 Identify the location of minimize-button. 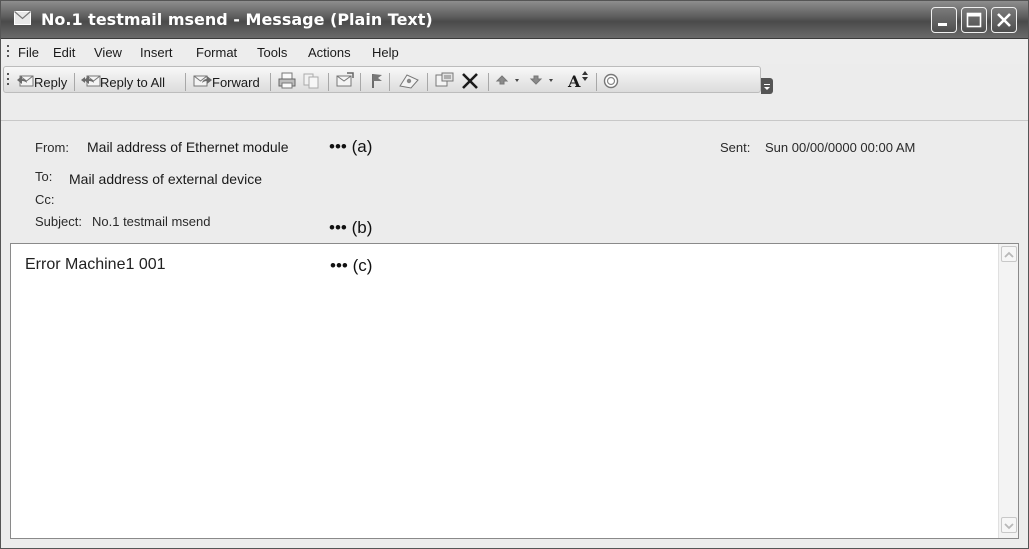
(944, 20).